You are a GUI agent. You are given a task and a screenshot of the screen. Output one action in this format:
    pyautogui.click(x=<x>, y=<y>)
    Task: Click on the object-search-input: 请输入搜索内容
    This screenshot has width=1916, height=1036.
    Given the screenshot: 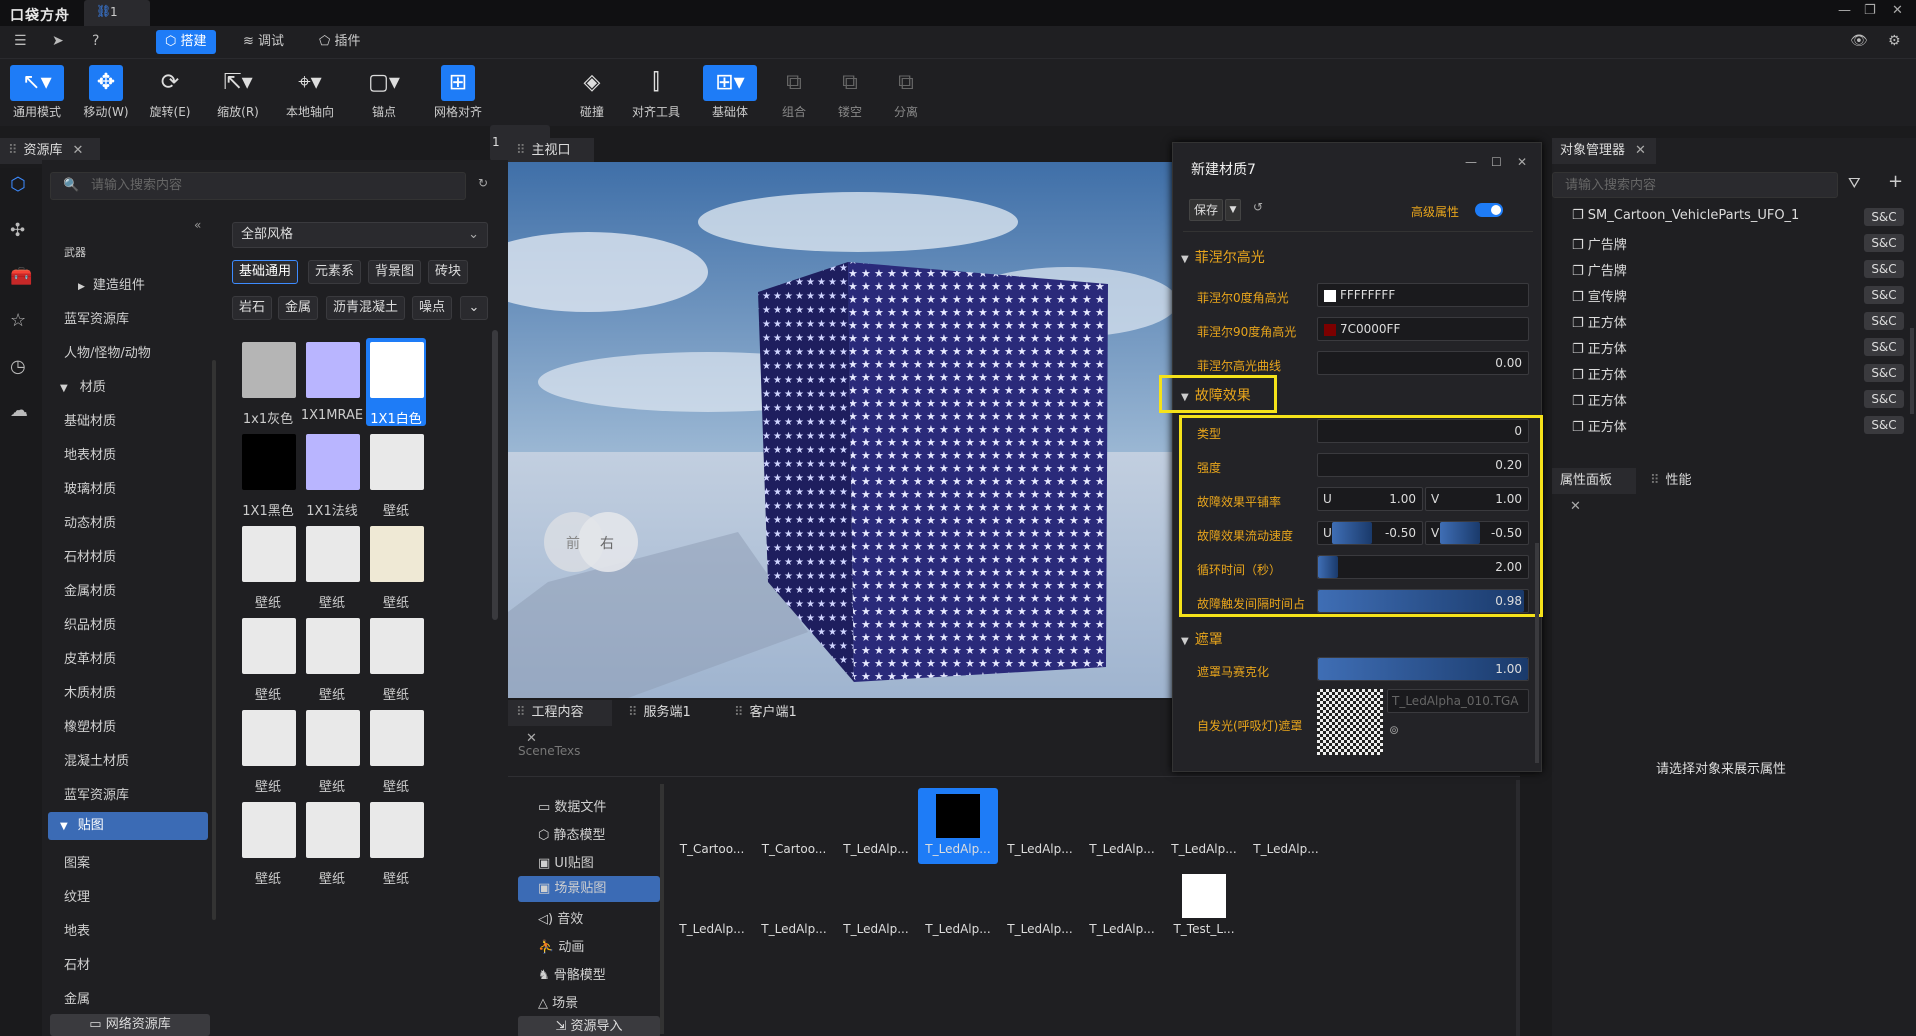 What is the action you would take?
    pyautogui.click(x=1695, y=185)
    